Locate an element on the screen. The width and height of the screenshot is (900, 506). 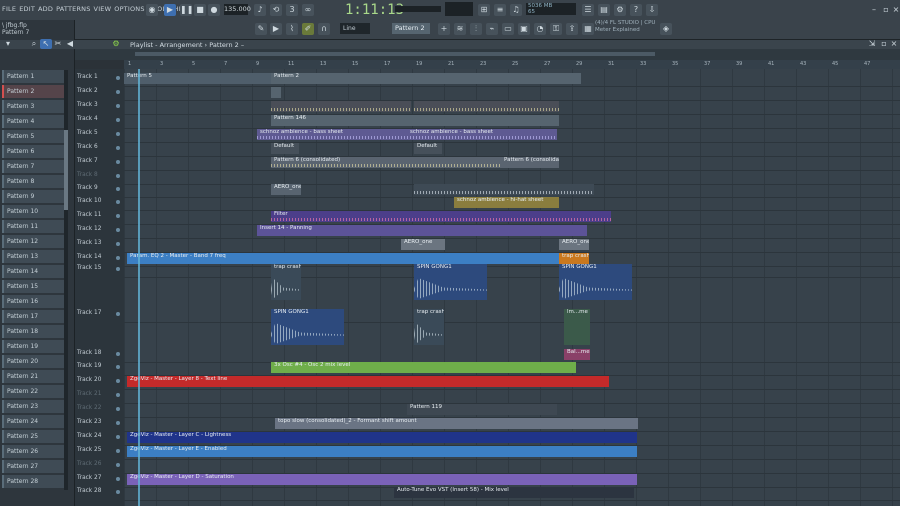
window-options-icon: ⇲ is located at coordinates (872, 44).